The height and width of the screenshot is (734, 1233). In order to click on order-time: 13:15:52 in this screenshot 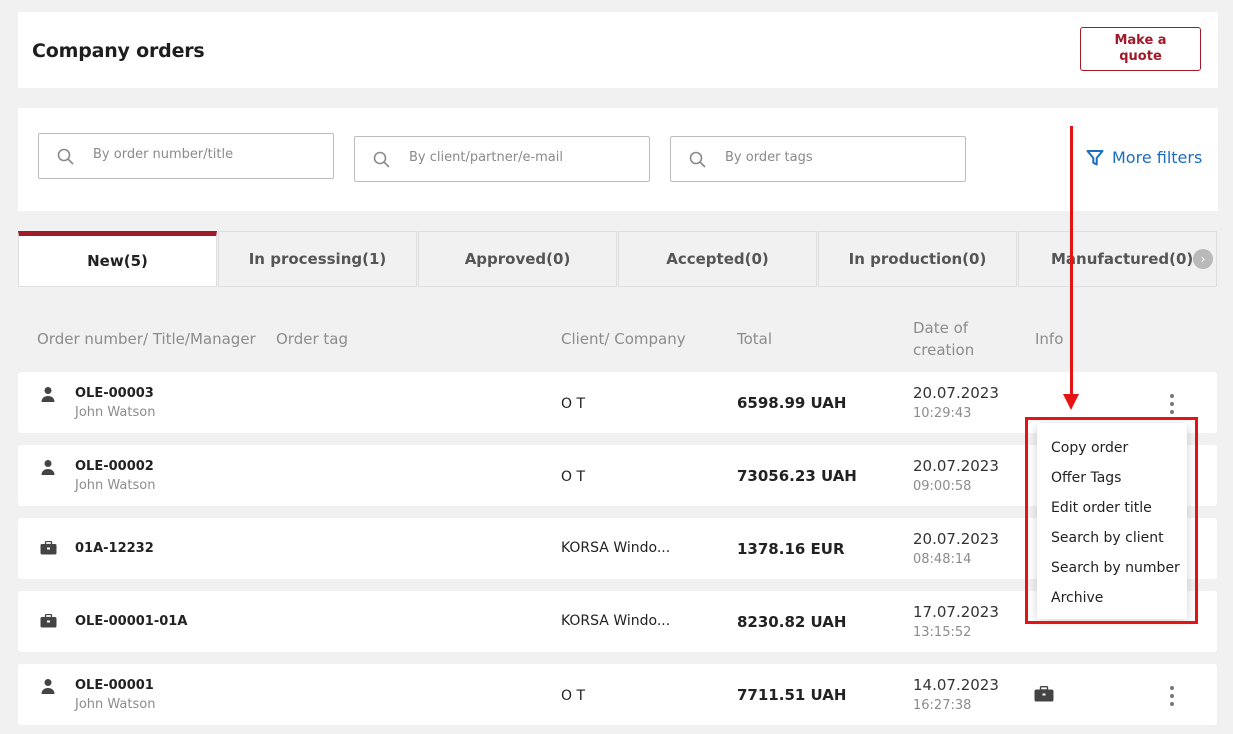, I will do `click(942, 632)`.